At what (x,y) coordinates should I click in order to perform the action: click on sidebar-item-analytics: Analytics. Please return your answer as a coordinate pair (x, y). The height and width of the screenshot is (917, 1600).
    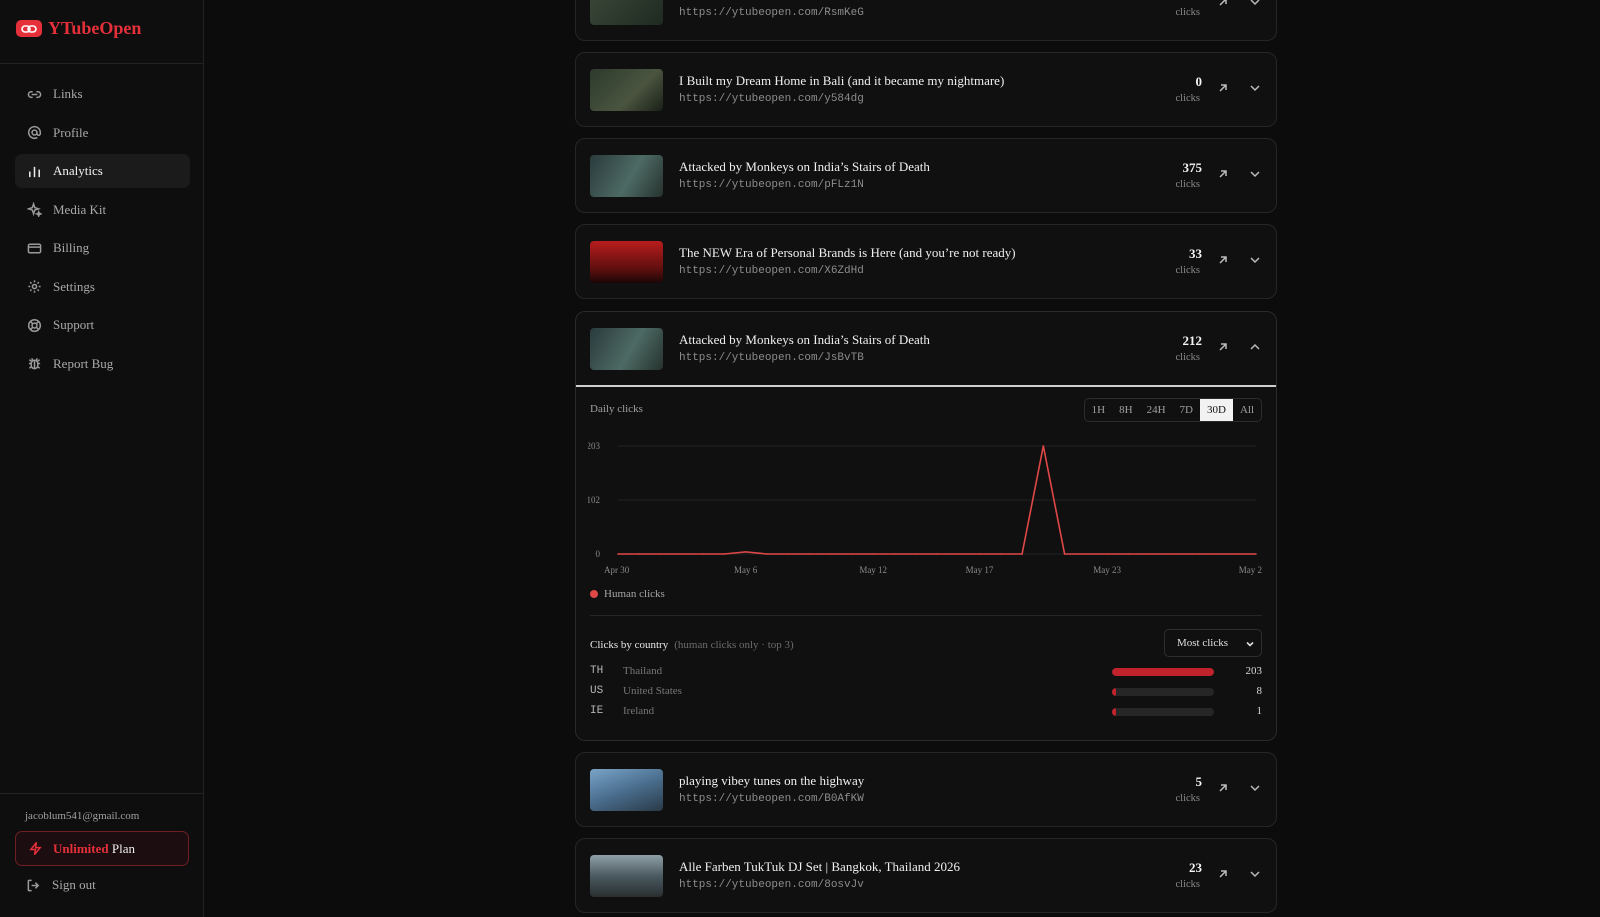
    Looking at the image, I should click on (102, 171).